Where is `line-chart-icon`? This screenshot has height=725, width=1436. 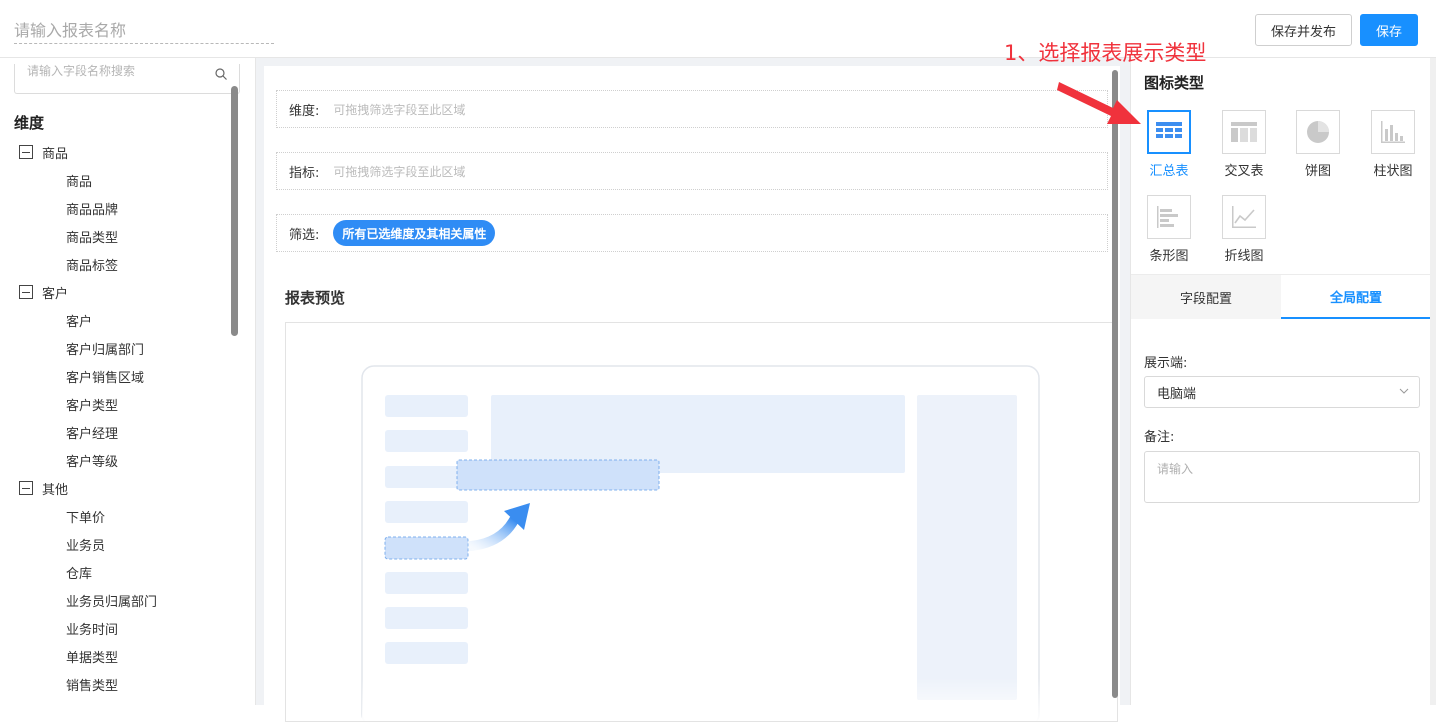
line-chart-icon is located at coordinates (1244, 217).